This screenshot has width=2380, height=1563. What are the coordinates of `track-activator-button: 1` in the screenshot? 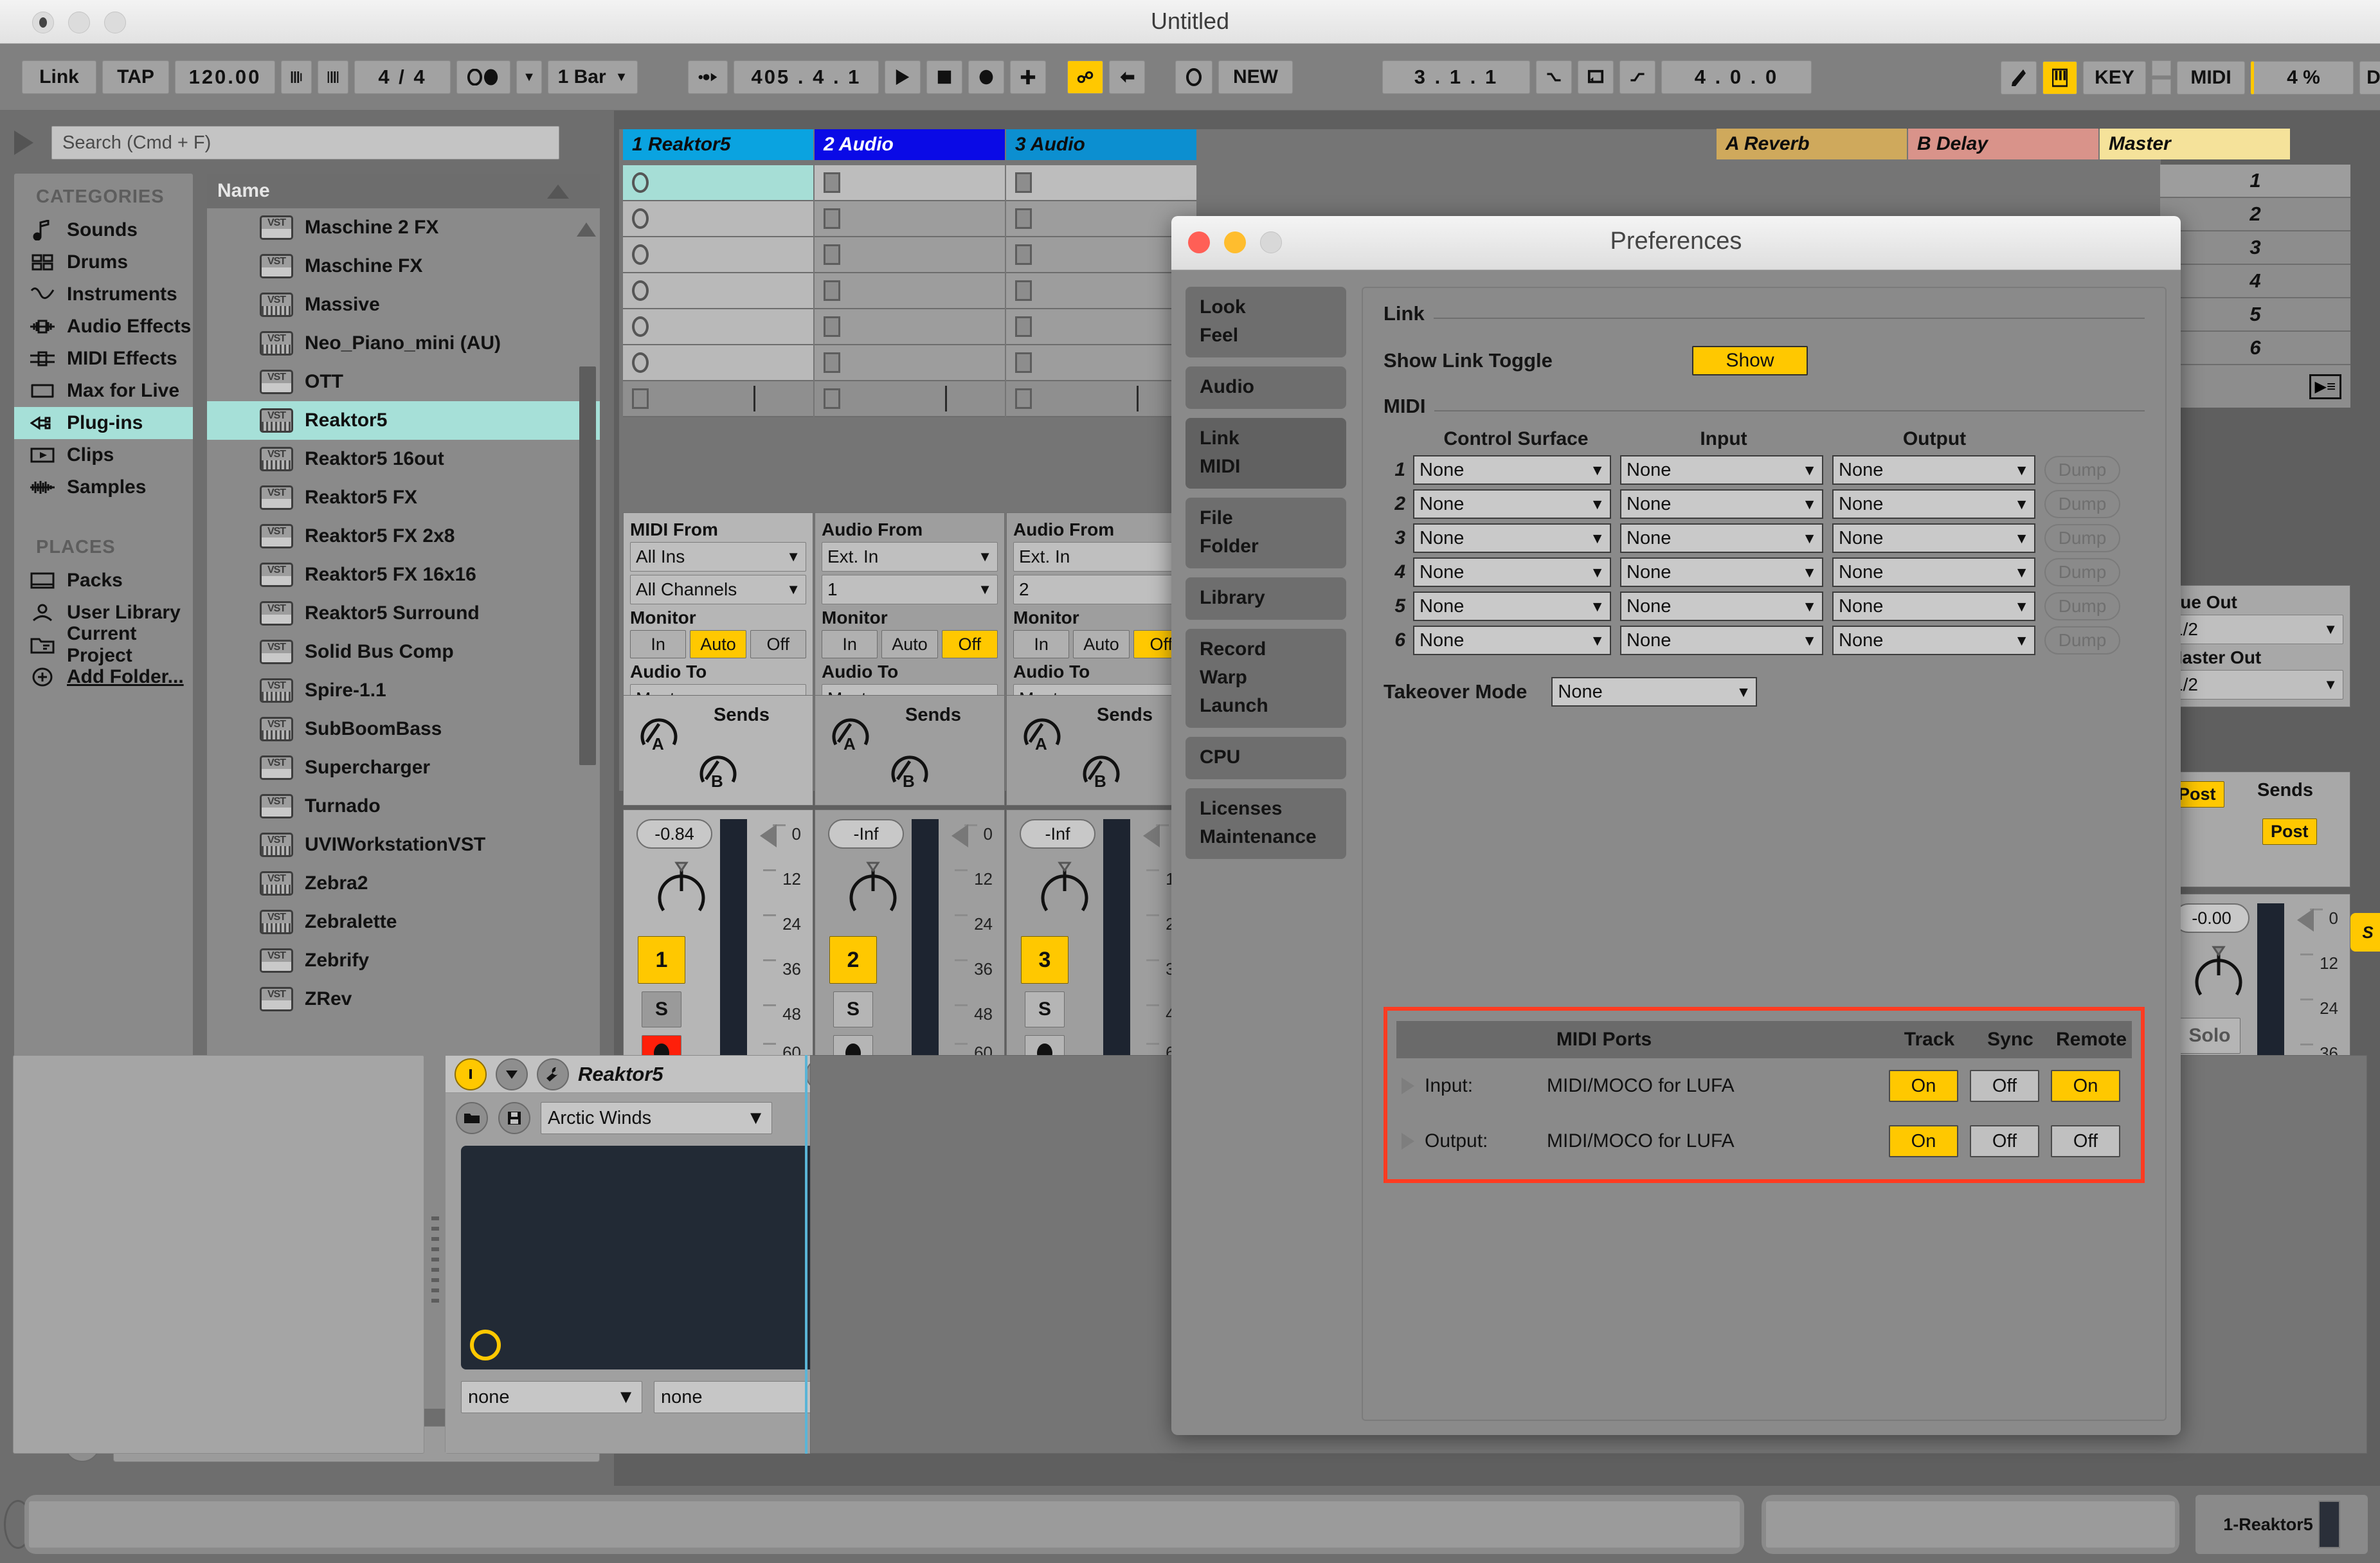 It's located at (661, 960).